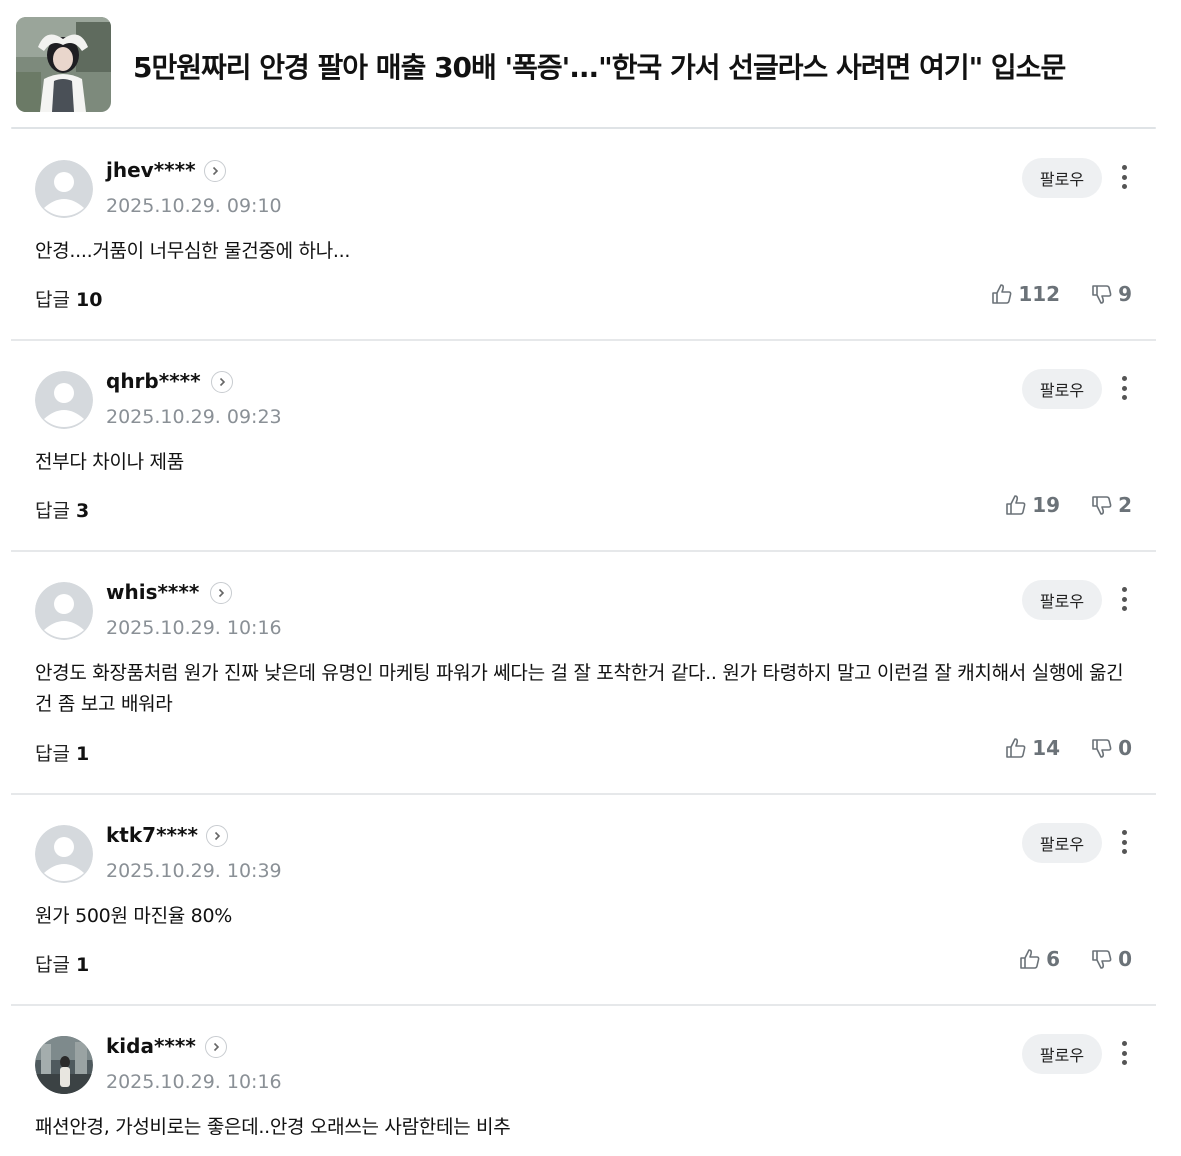 This screenshot has height=1156, width=1181. What do you see at coordinates (1125, 294) in the screenshot?
I see `dislike-count: 9` at bounding box center [1125, 294].